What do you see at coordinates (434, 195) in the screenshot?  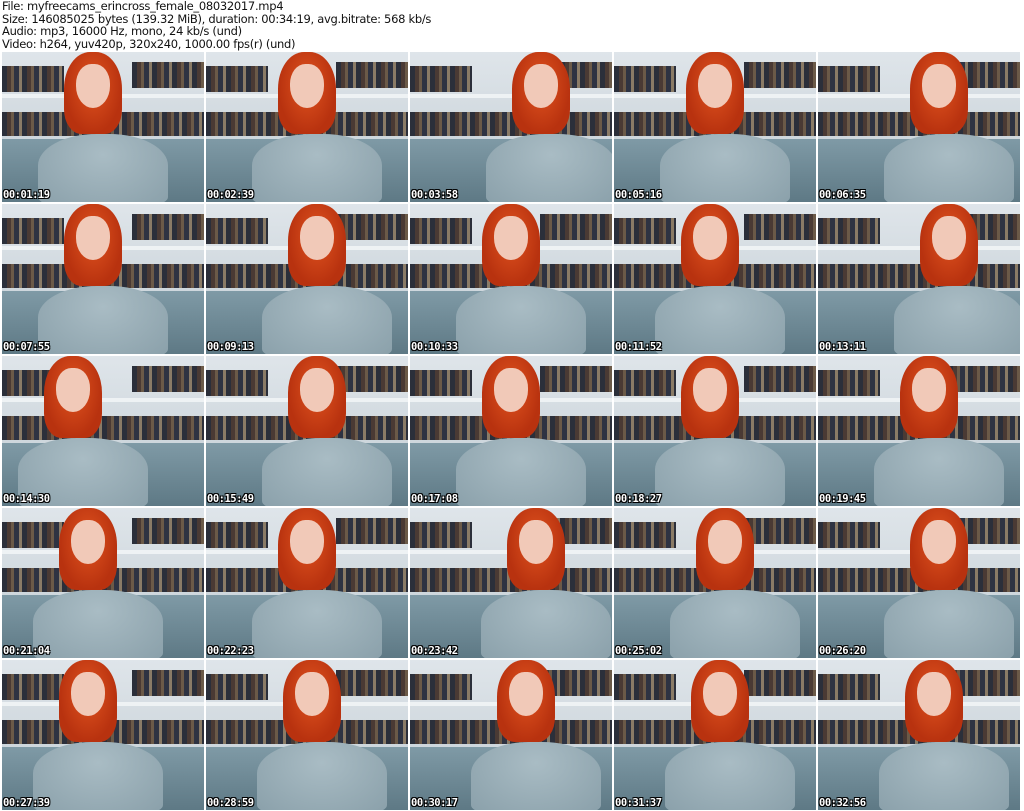 I see `timestamp: 00:03:58` at bounding box center [434, 195].